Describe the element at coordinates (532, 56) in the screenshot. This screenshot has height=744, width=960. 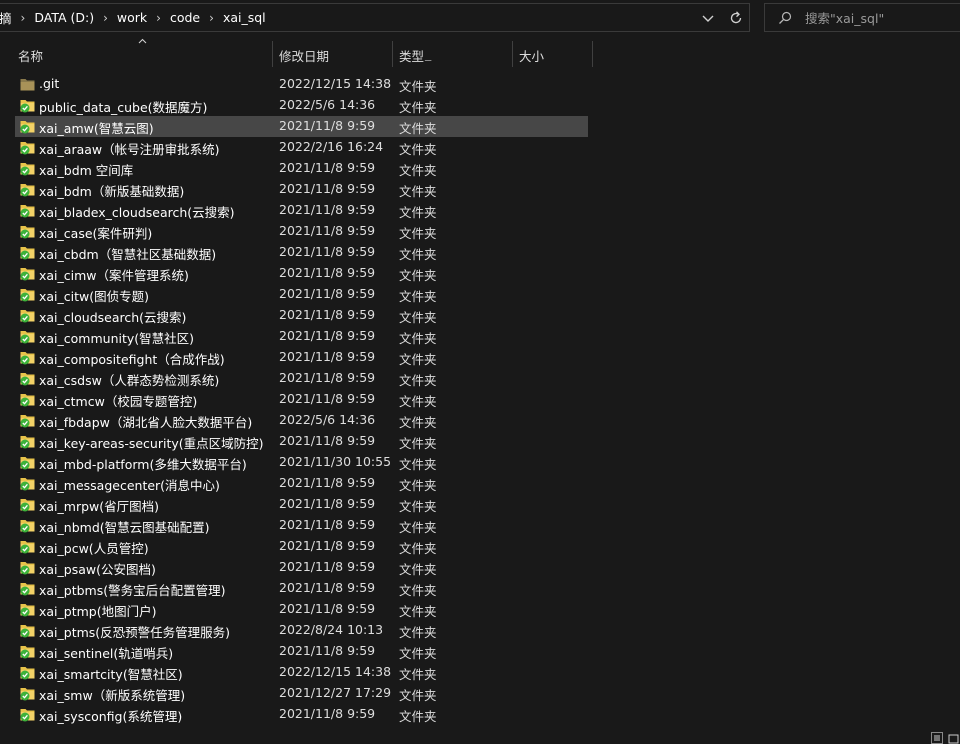
I see `column-header-label: 大小` at that location.